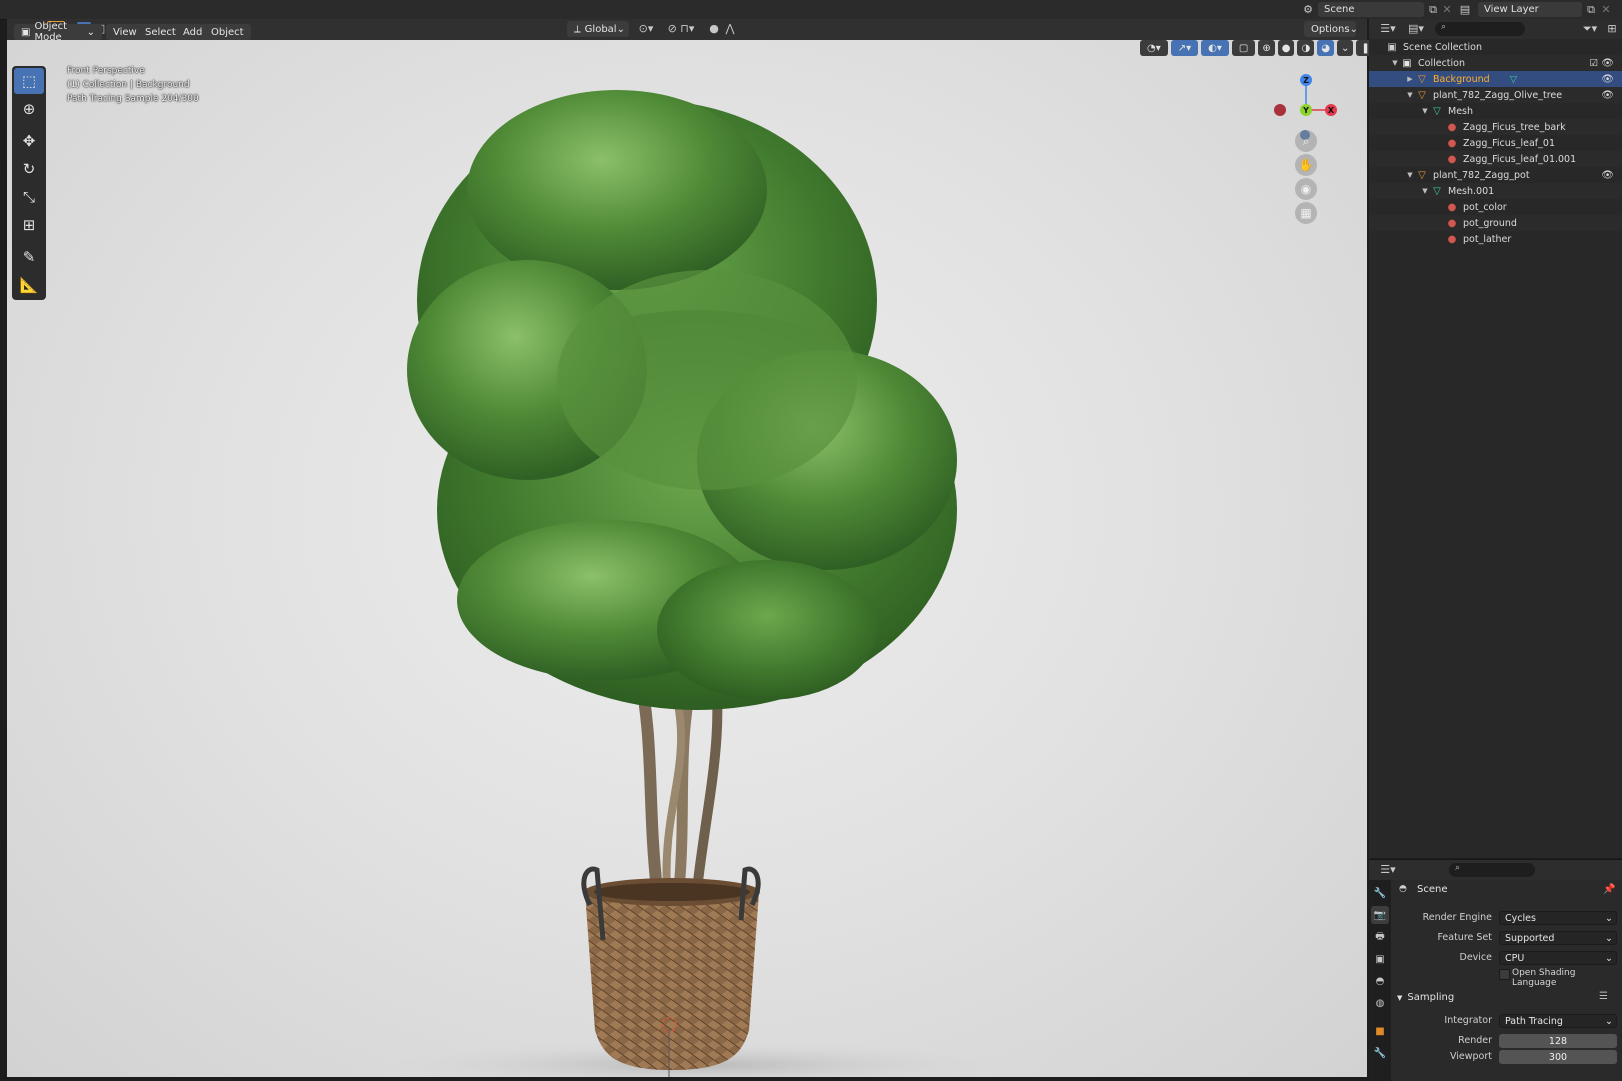 The height and width of the screenshot is (1081, 1622). What do you see at coordinates (1380, 1003) in the screenshot?
I see `world-tab-icon: ◍` at bounding box center [1380, 1003].